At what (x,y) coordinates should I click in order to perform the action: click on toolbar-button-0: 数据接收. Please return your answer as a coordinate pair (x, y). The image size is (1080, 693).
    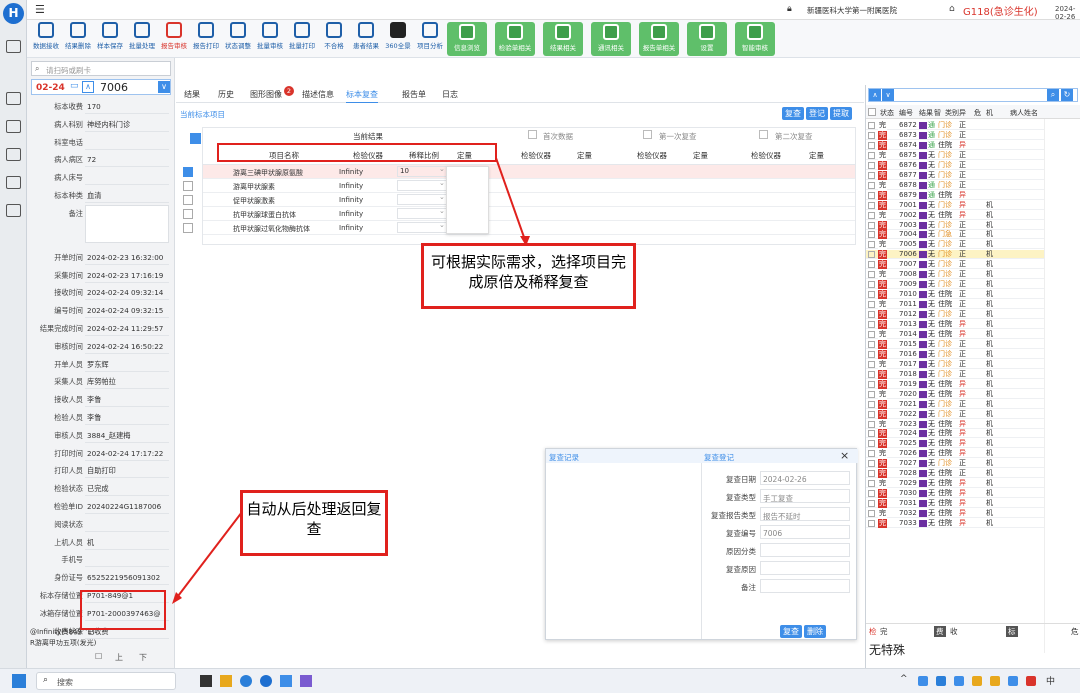
    Looking at the image, I should click on (46, 39).